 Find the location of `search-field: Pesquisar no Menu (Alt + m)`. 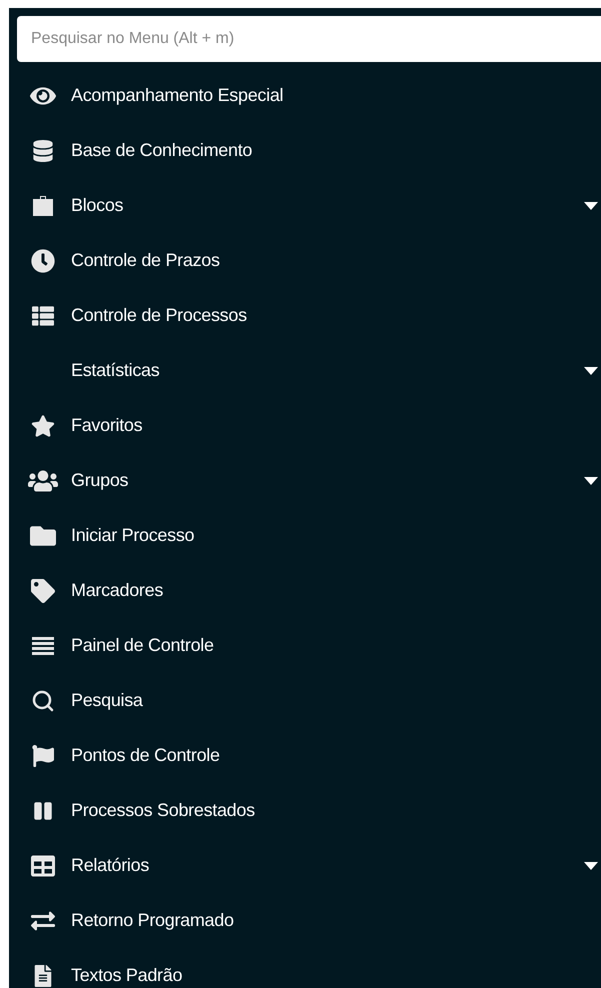

search-field: Pesquisar no Menu (Alt + m) is located at coordinates (309, 39).